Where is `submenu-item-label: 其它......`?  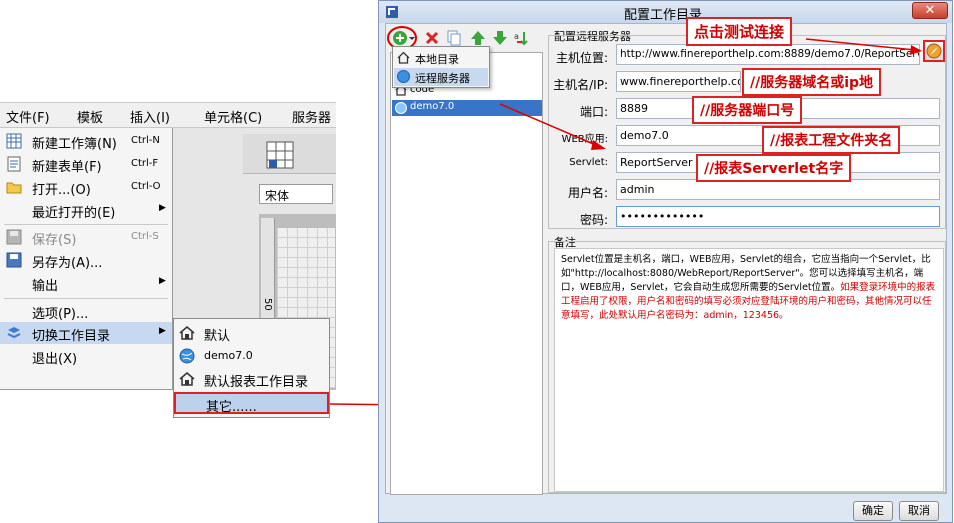 submenu-item-label: 其它...... is located at coordinates (231, 407).